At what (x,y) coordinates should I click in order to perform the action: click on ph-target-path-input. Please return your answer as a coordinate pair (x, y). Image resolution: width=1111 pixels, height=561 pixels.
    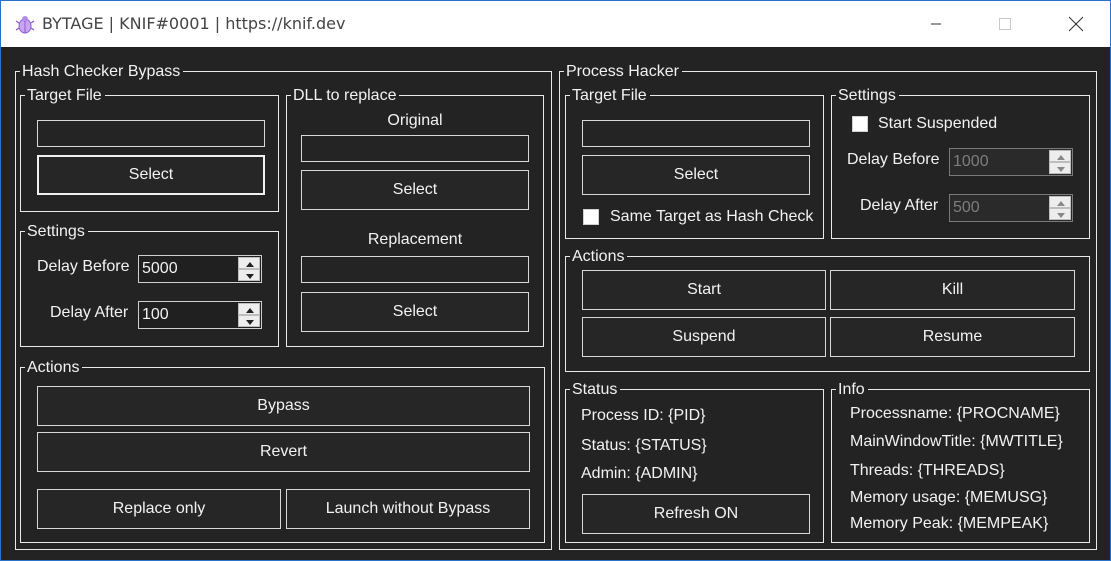
    Looking at the image, I should click on (696, 133).